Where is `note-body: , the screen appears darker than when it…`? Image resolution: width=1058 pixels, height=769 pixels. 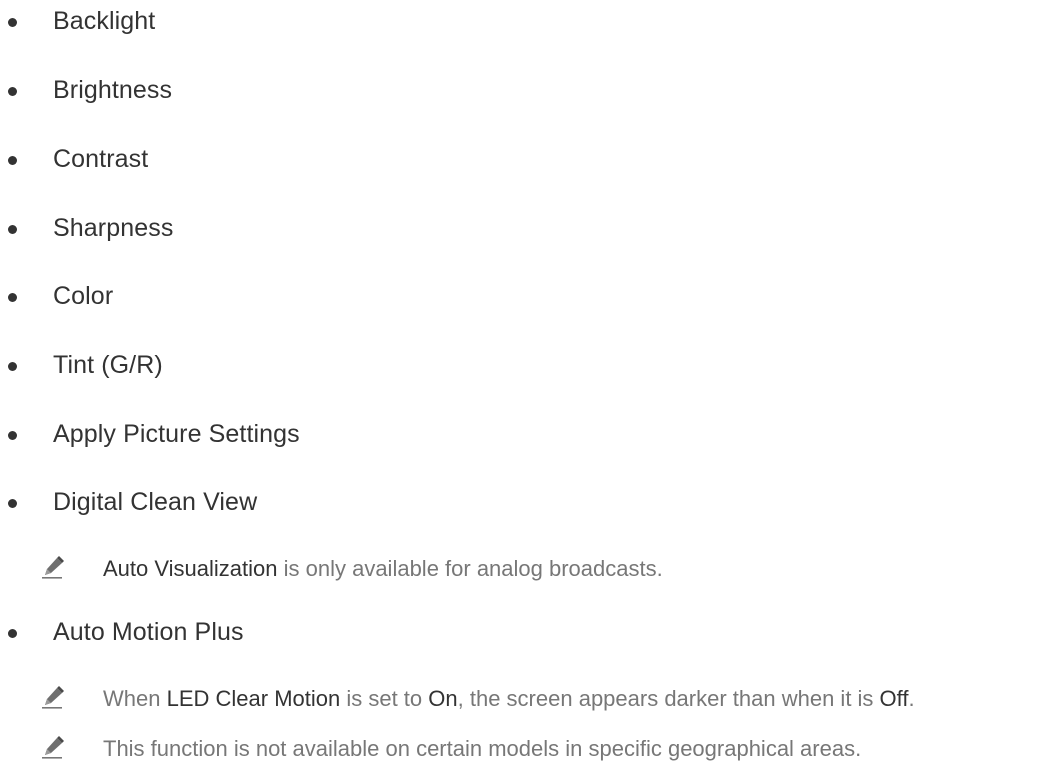
note-body: , the screen appears darker than when it… is located at coordinates (668, 698).